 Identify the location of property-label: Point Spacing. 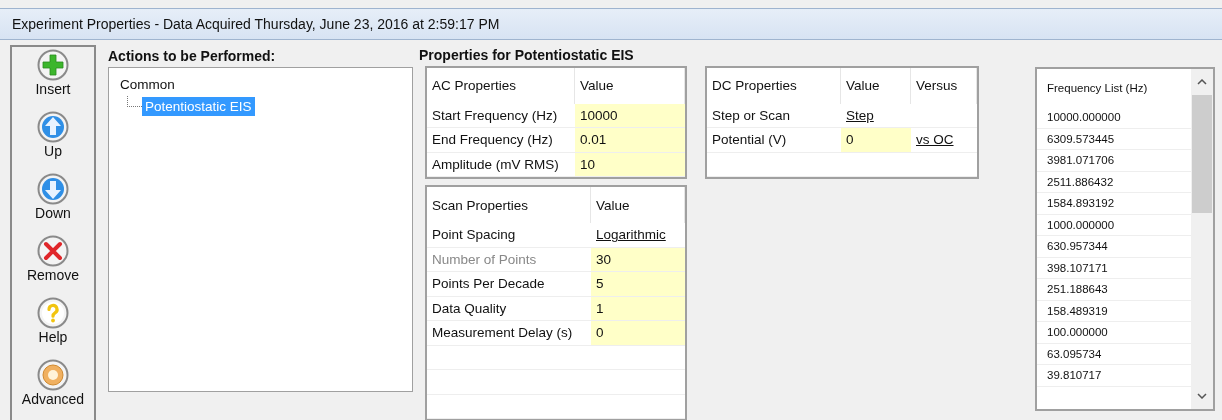
(474, 235).